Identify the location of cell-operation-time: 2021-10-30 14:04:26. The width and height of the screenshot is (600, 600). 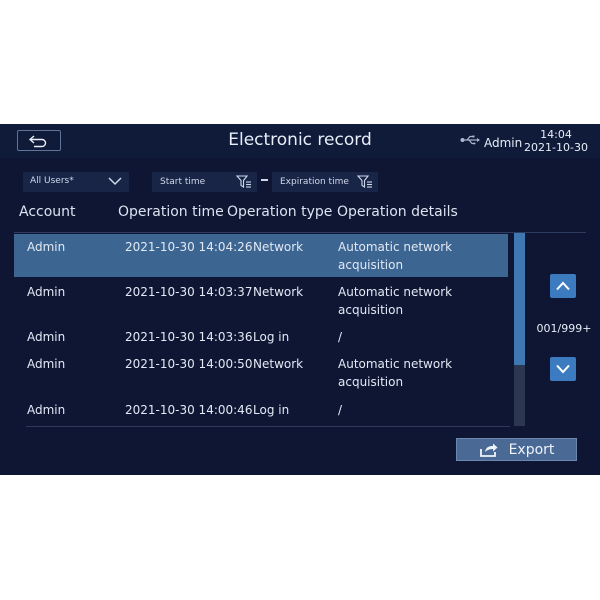
(189, 247).